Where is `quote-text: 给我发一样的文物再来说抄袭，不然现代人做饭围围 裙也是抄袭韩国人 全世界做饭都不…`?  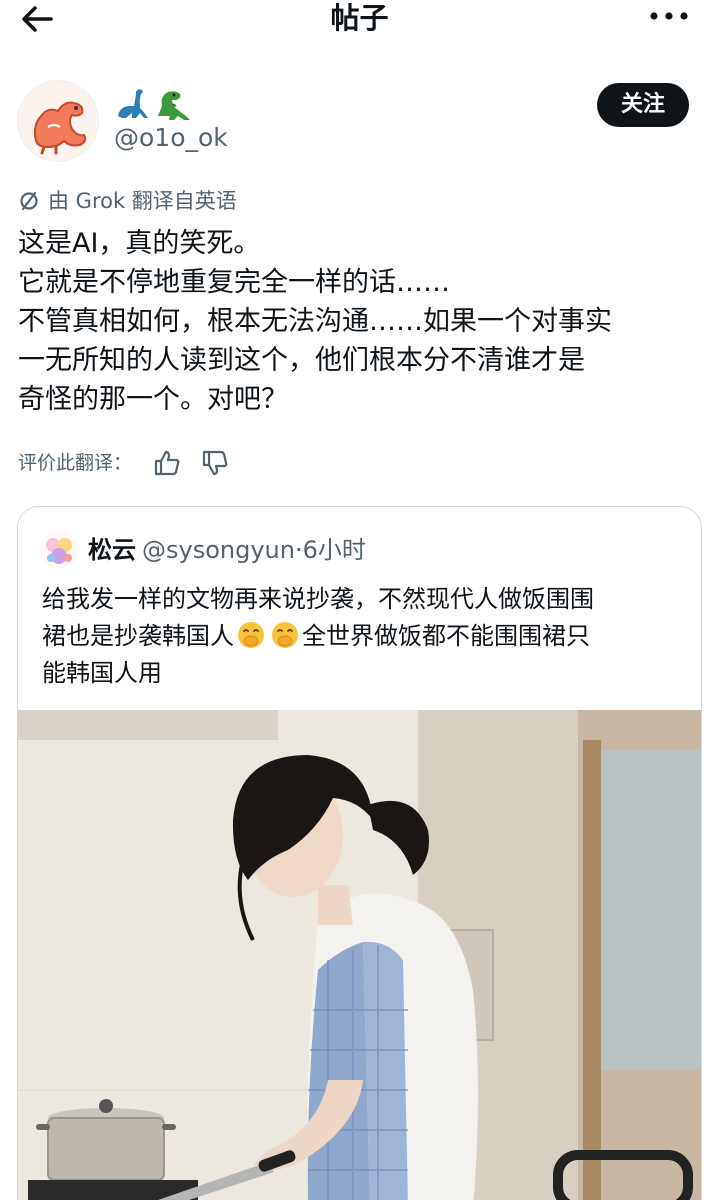
quote-text: 给我发一样的文物再来说抄袭，不然现代人做饭围围 裙也是抄袭韩国人 全世界做饭都不… is located at coordinates (367, 636).